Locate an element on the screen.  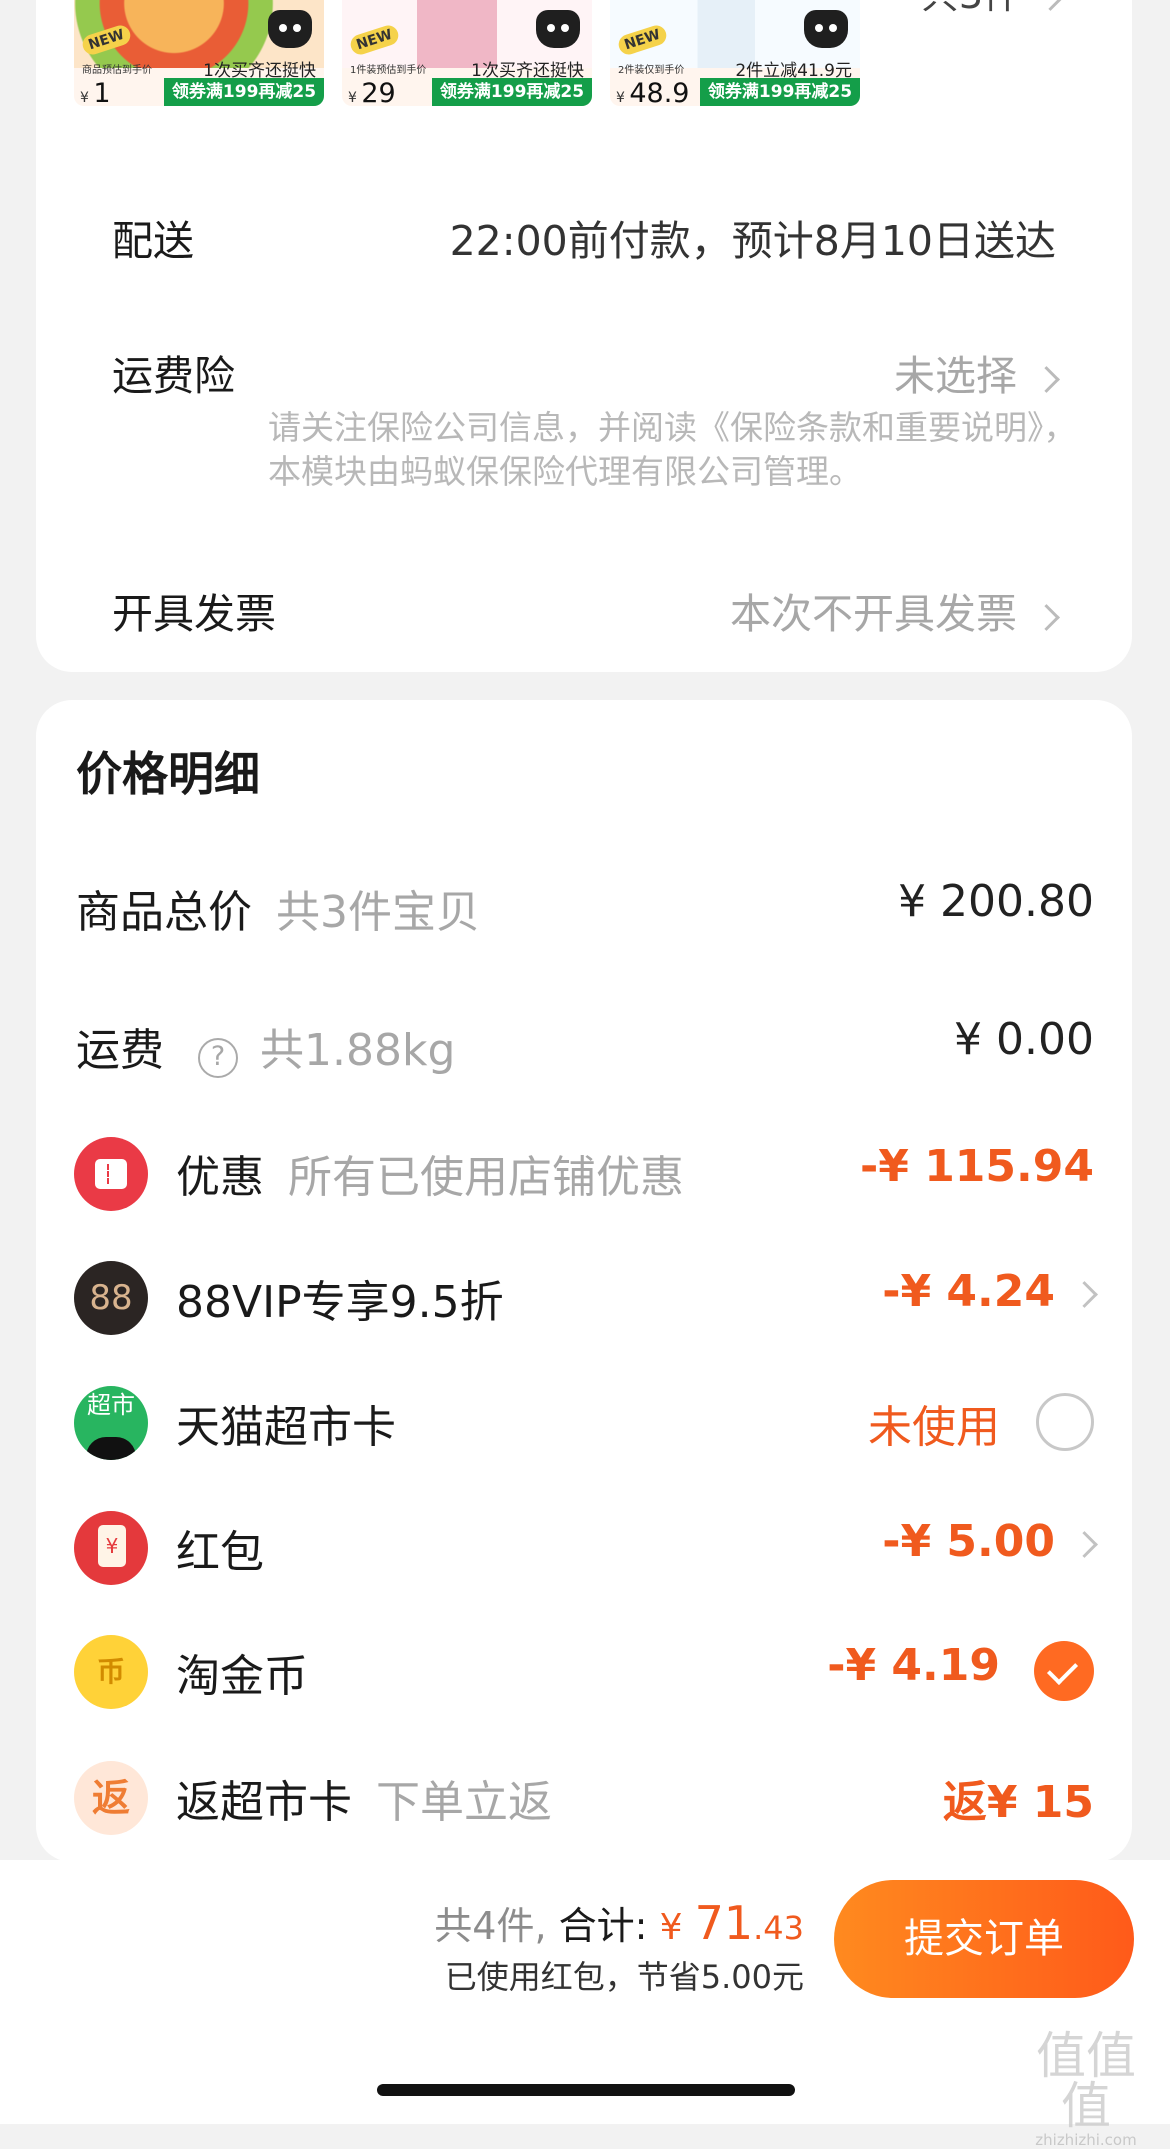
return-card-amount: 返¥ 15 is located at coordinates (1018, 1802).